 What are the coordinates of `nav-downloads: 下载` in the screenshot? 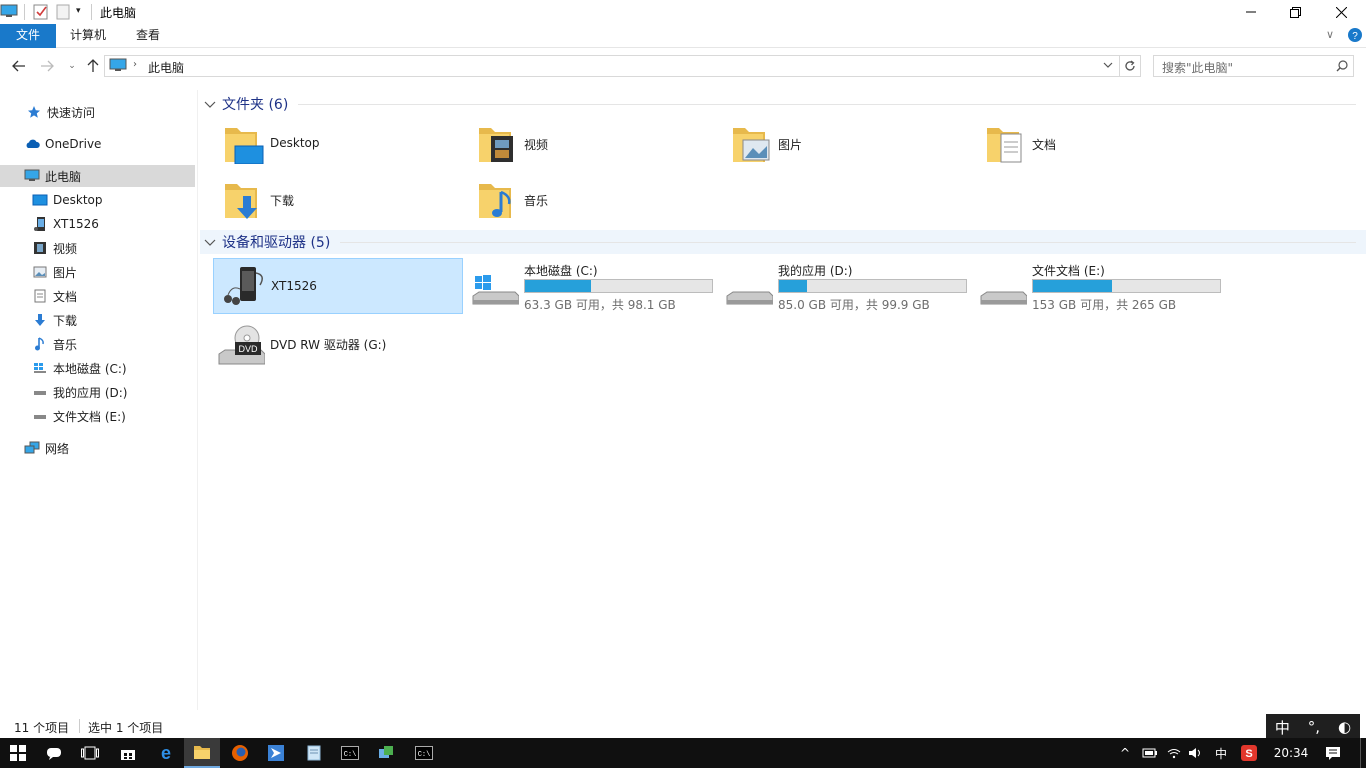 It's located at (97, 320).